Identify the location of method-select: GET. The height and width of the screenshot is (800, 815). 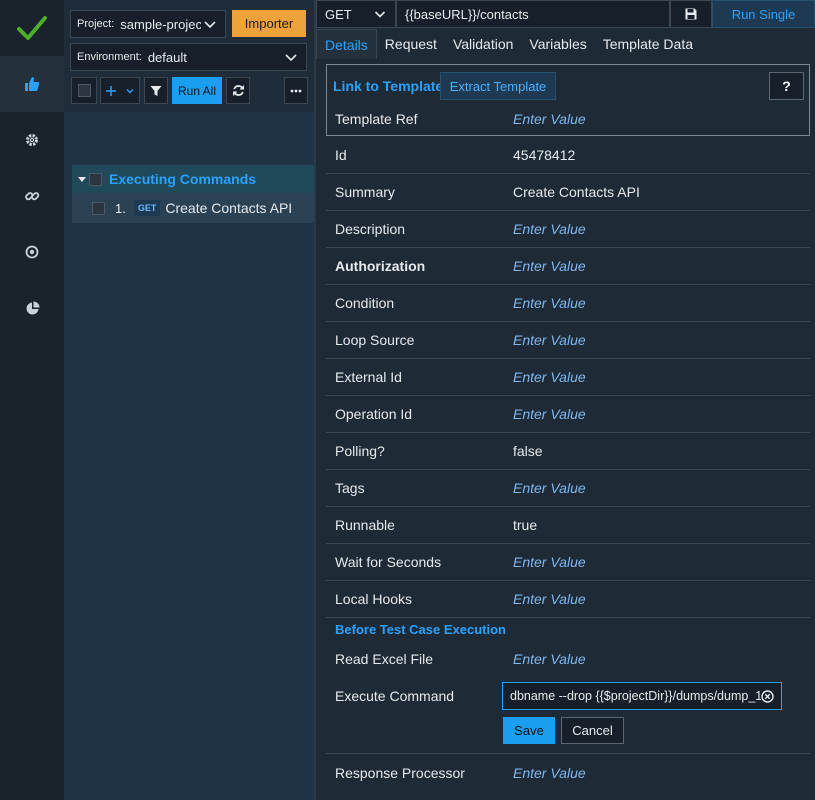
(356, 14).